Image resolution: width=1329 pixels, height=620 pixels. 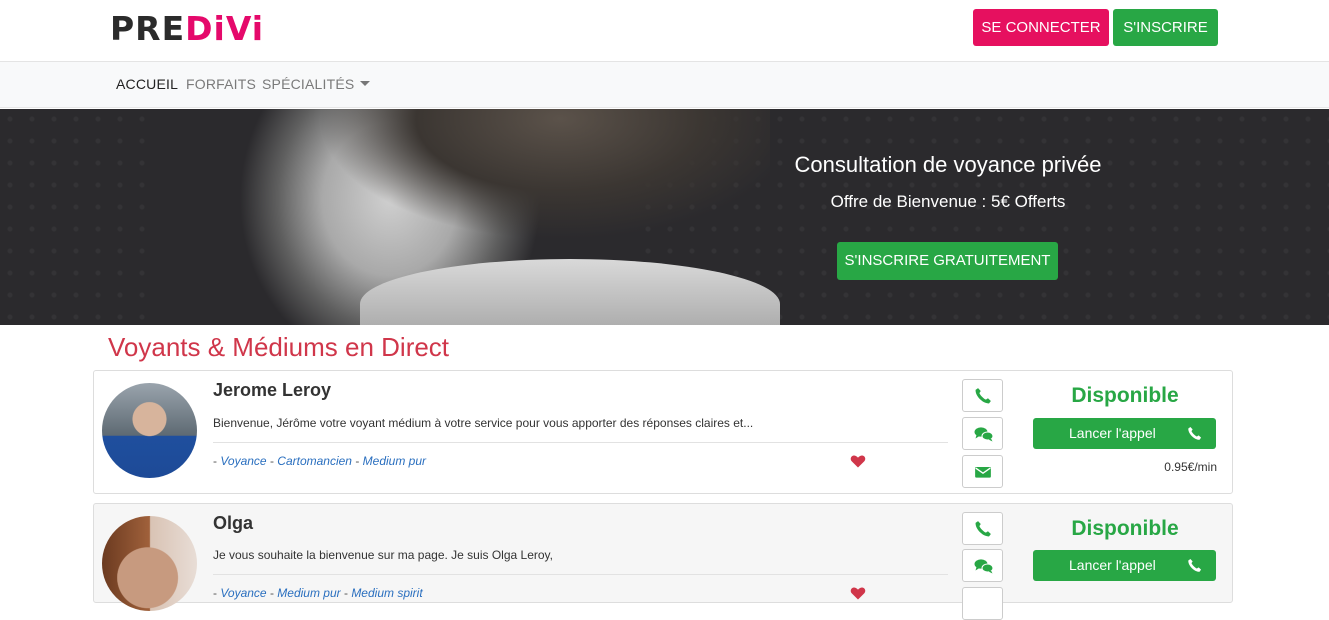 What do you see at coordinates (1041, 27) in the screenshot?
I see `login-button: SE CONNECTER` at bounding box center [1041, 27].